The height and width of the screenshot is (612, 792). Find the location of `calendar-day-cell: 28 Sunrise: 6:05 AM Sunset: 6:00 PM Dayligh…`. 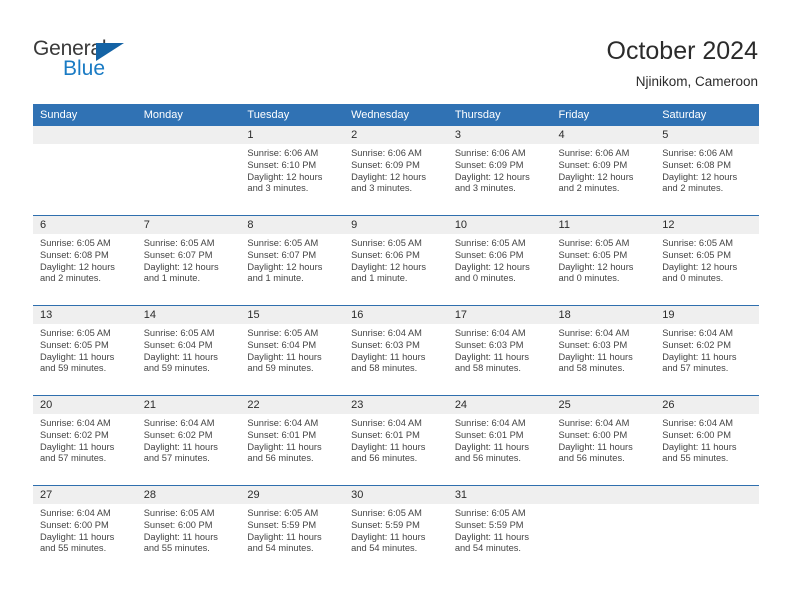

calendar-day-cell: 28 Sunrise: 6:05 AM Sunset: 6:00 PM Dayligh… is located at coordinates (188, 530).